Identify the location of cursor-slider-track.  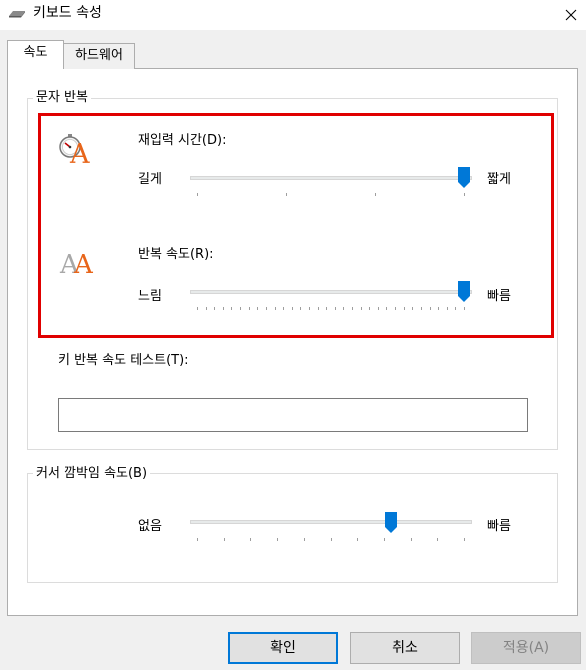
(331, 522).